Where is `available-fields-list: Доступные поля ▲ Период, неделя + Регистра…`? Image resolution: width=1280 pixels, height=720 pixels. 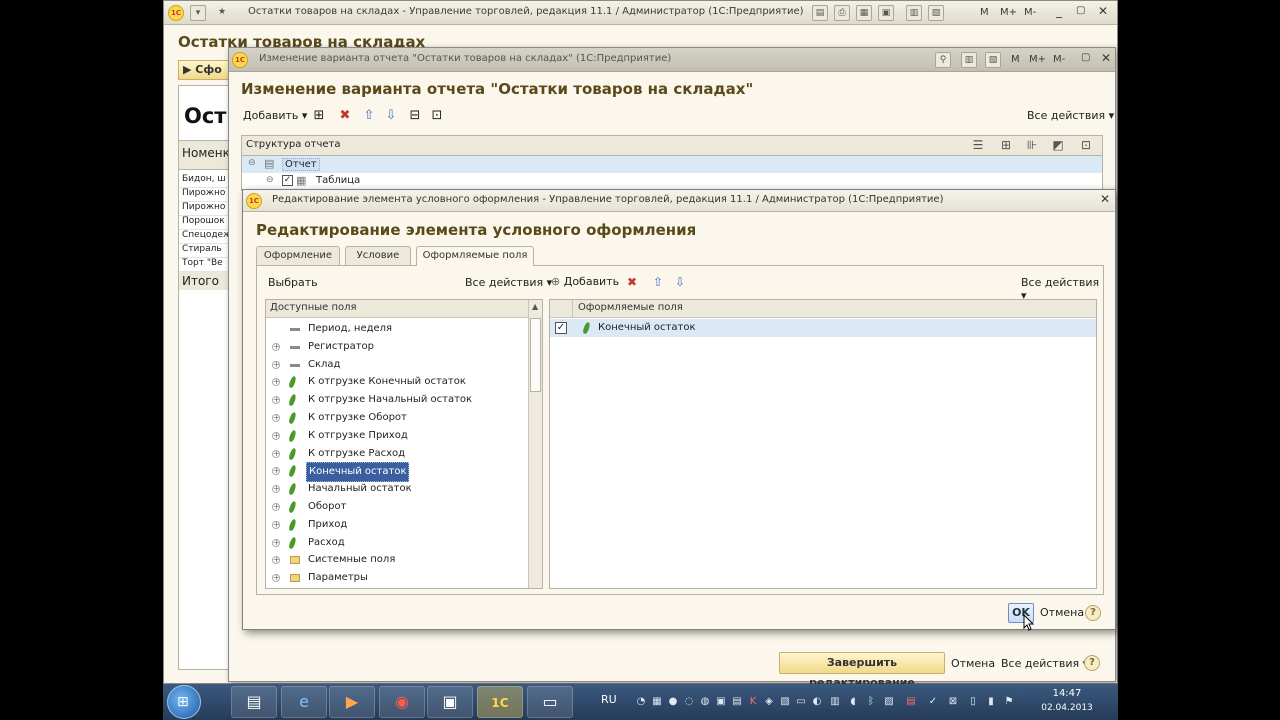
available-fields-list: Доступные поля ▲ Период, неделя + Регистра… is located at coordinates (404, 444).